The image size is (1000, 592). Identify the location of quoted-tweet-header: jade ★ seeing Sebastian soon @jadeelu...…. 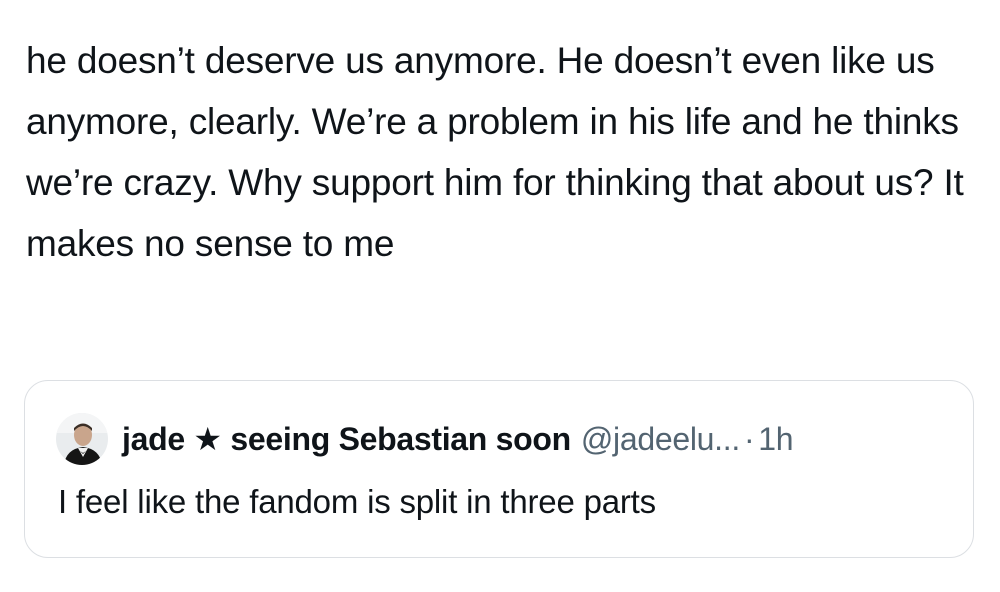
(425, 439).